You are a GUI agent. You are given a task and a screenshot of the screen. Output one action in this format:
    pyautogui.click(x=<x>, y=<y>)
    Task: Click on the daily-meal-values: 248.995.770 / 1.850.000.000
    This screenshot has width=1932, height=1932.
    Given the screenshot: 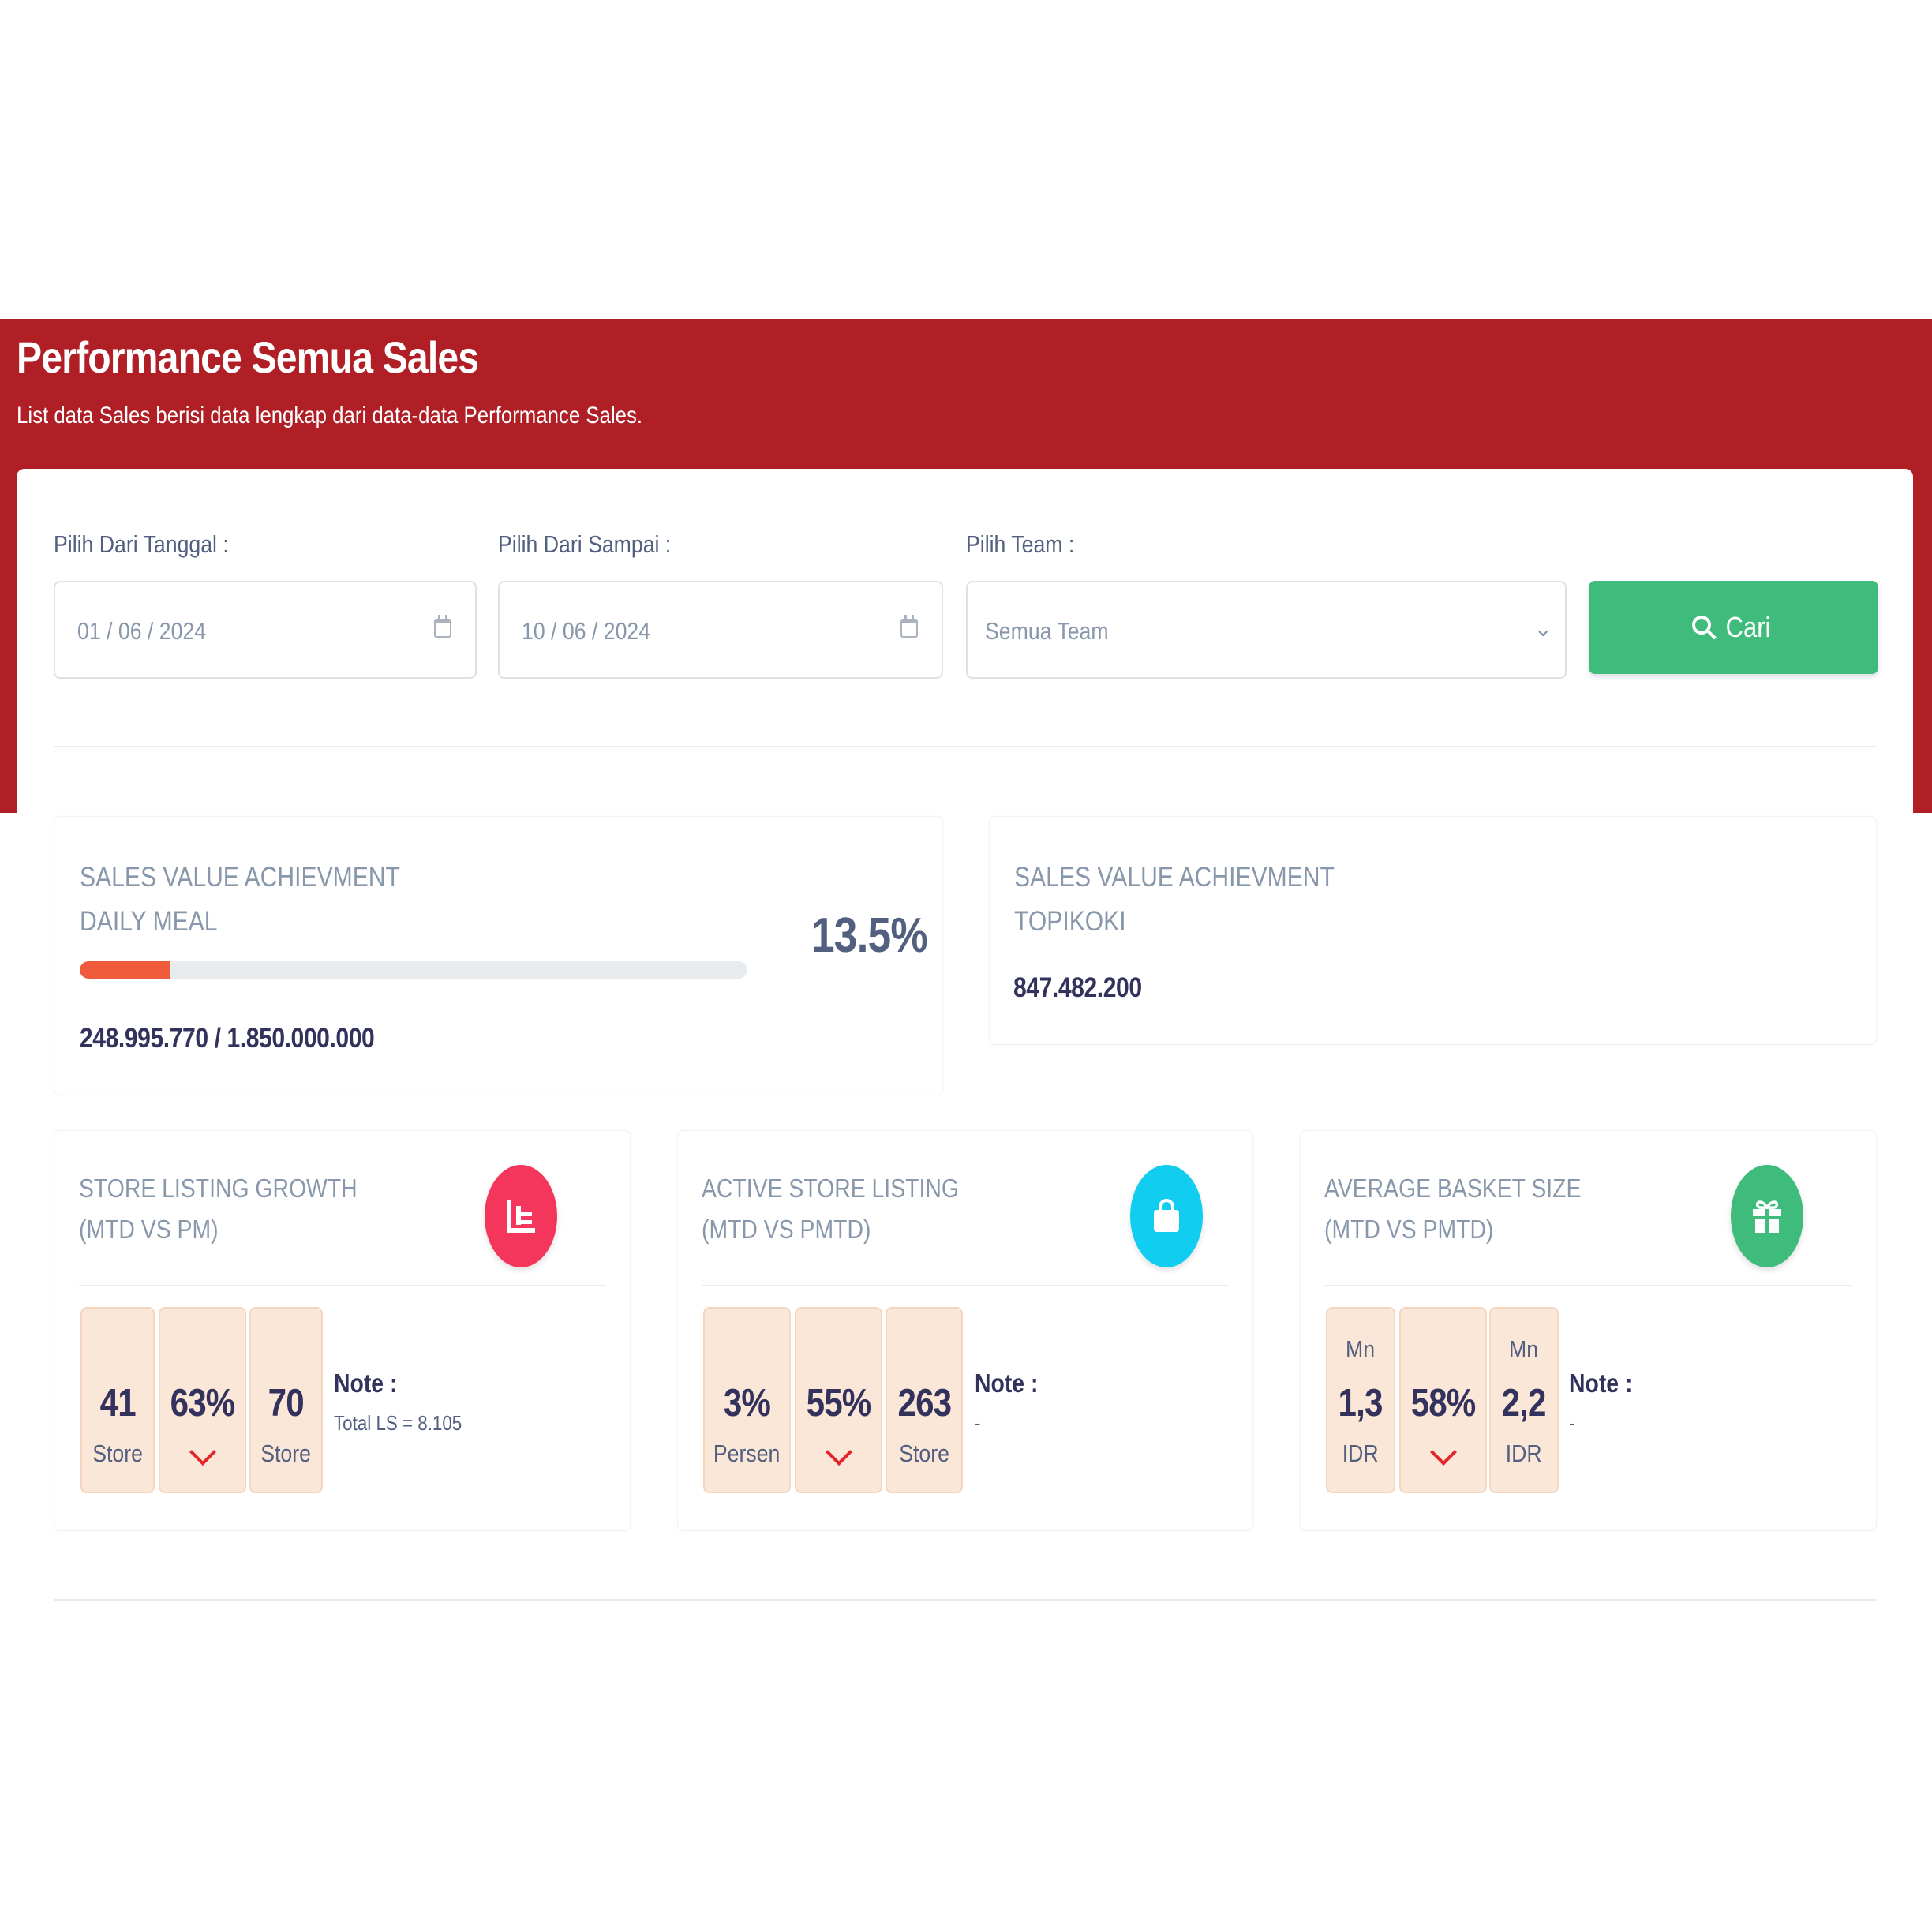 What is the action you would take?
    pyautogui.click(x=227, y=1038)
    